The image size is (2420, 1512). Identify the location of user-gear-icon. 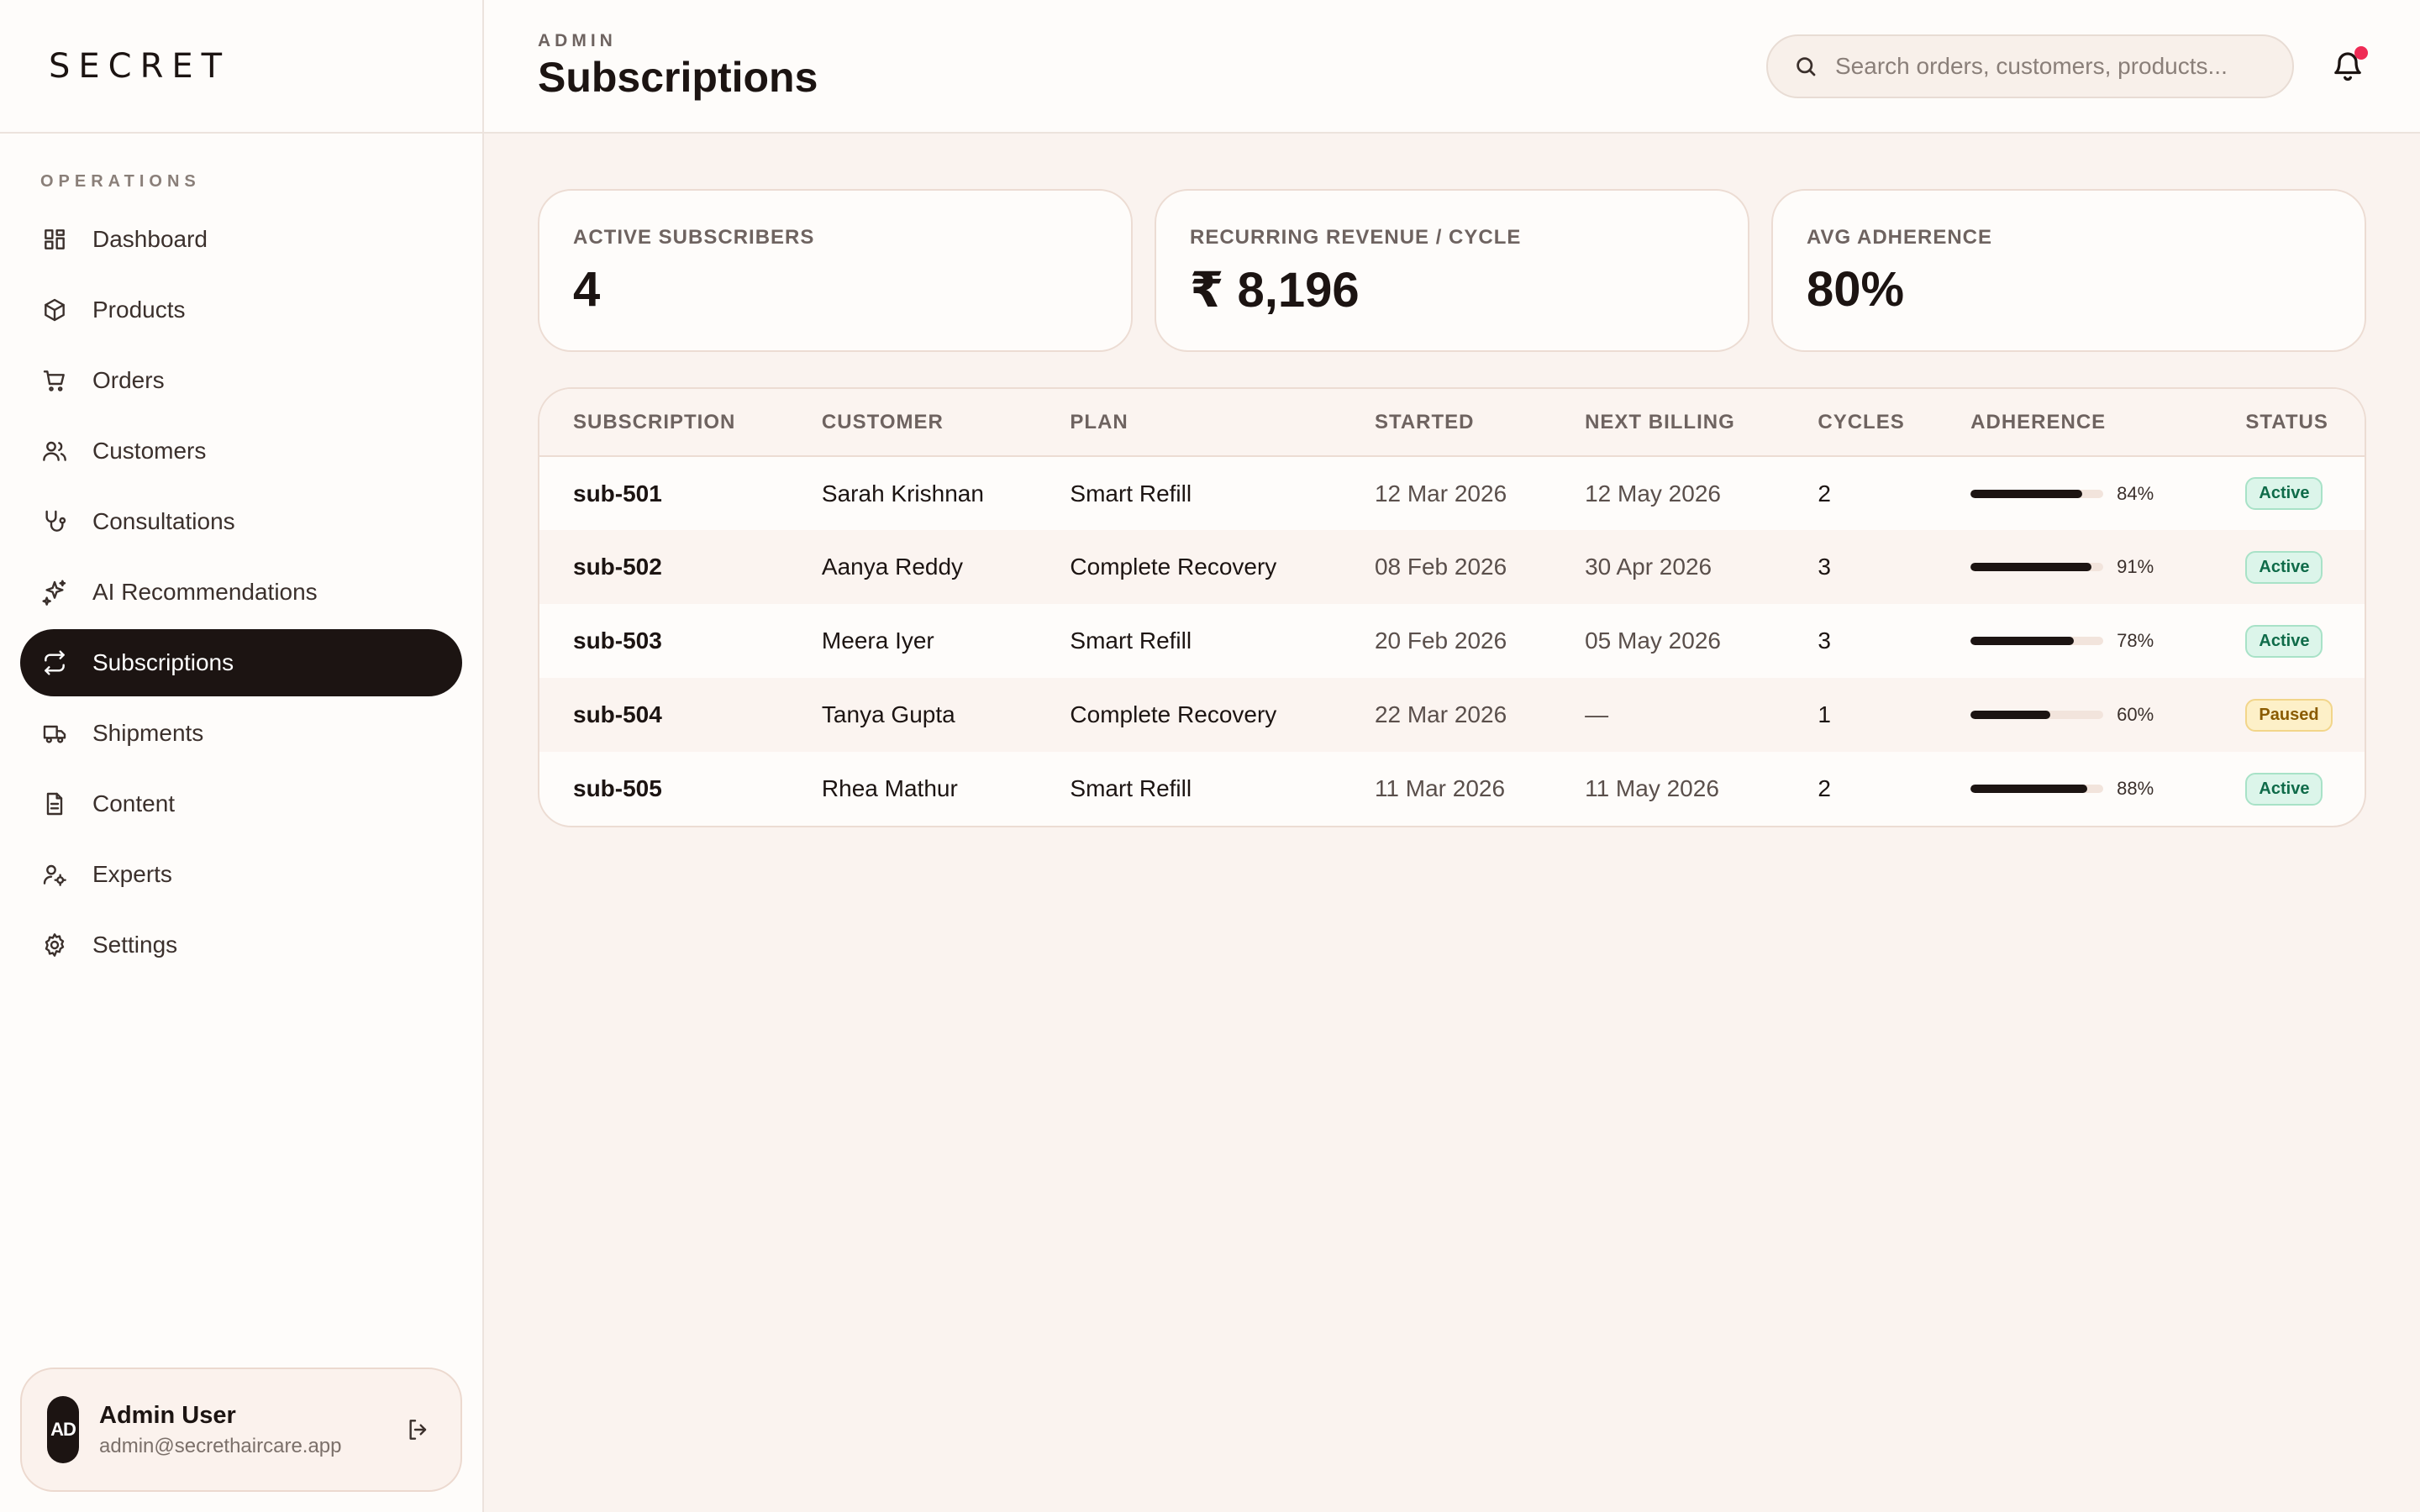
(54, 874).